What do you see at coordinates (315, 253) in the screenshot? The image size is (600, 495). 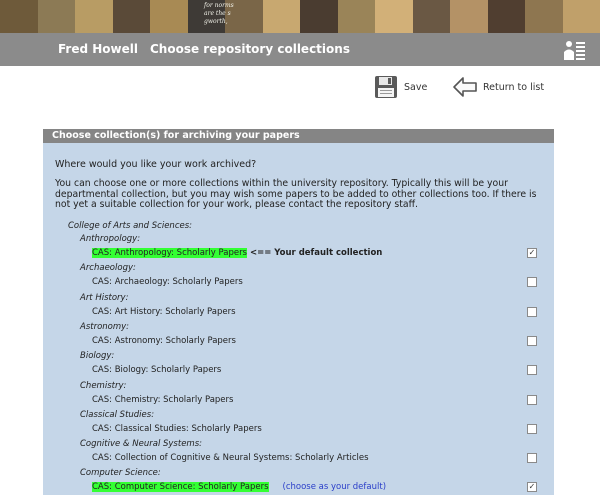 I see `default-collection-note: <== Your default collection` at bounding box center [315, 253].